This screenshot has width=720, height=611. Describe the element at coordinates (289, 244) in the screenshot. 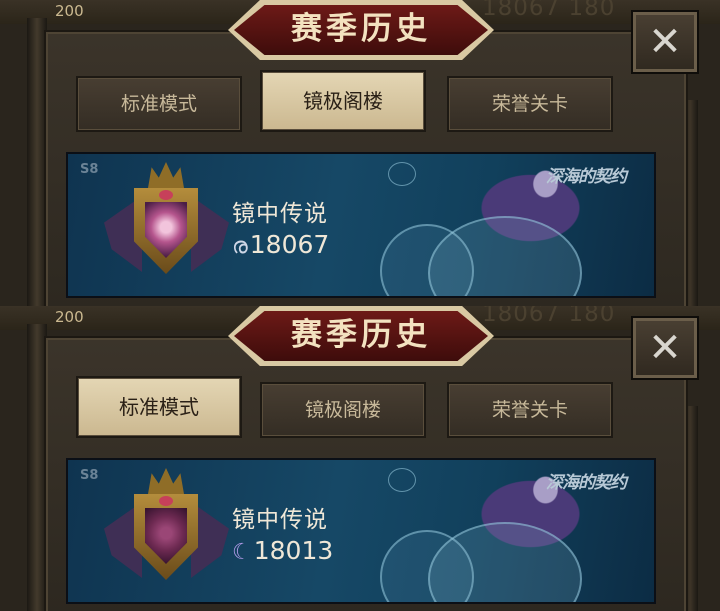

I see `score-value: 18067` at that location.